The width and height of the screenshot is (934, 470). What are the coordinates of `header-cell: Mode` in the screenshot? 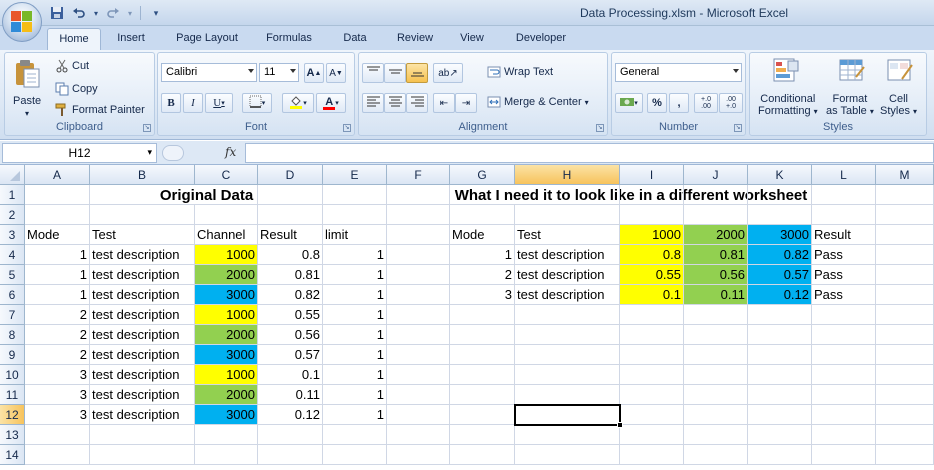 It's located at (482, 235).